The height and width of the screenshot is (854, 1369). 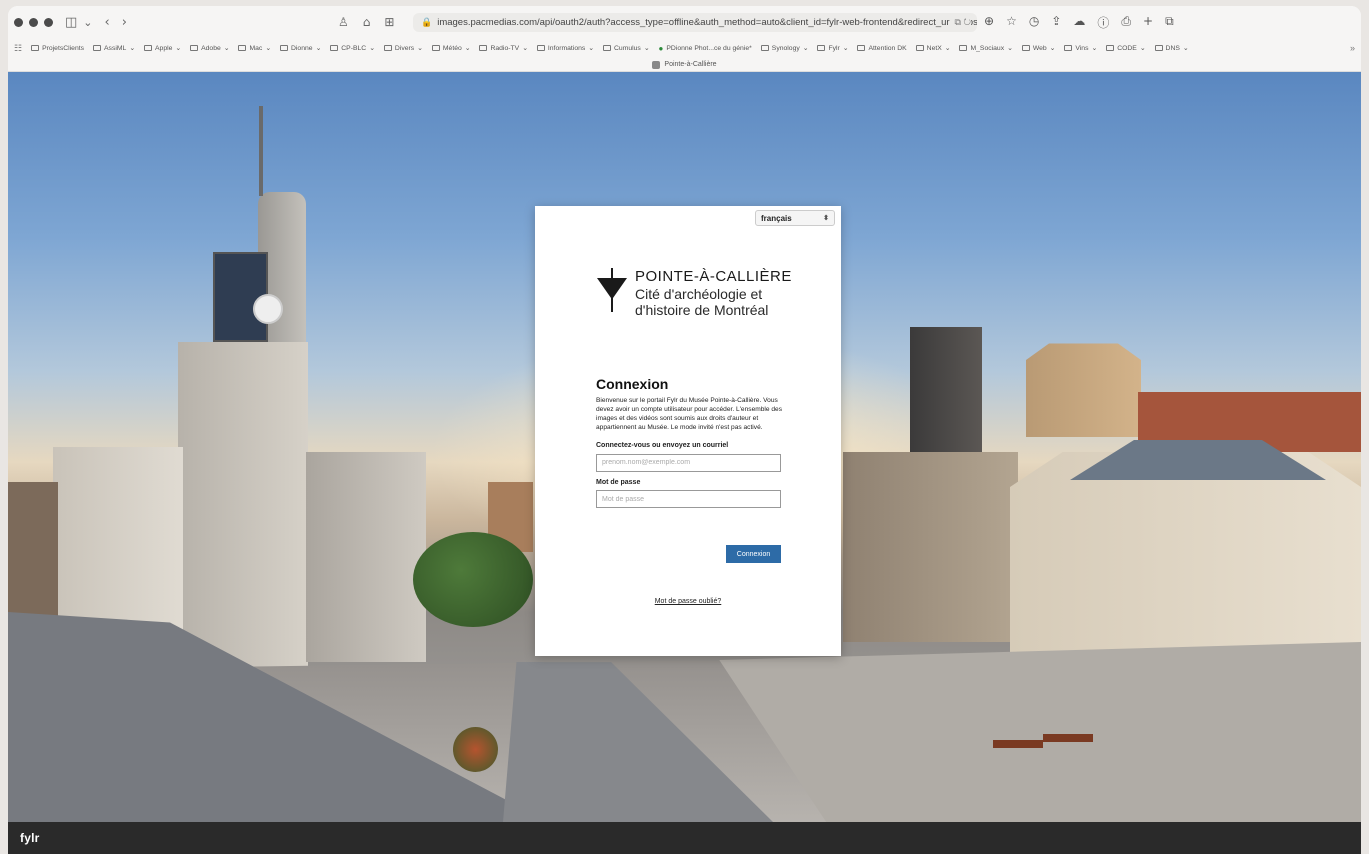 I want to click on bookmark-item: Informations ⌄, so click(x=565, y=48).